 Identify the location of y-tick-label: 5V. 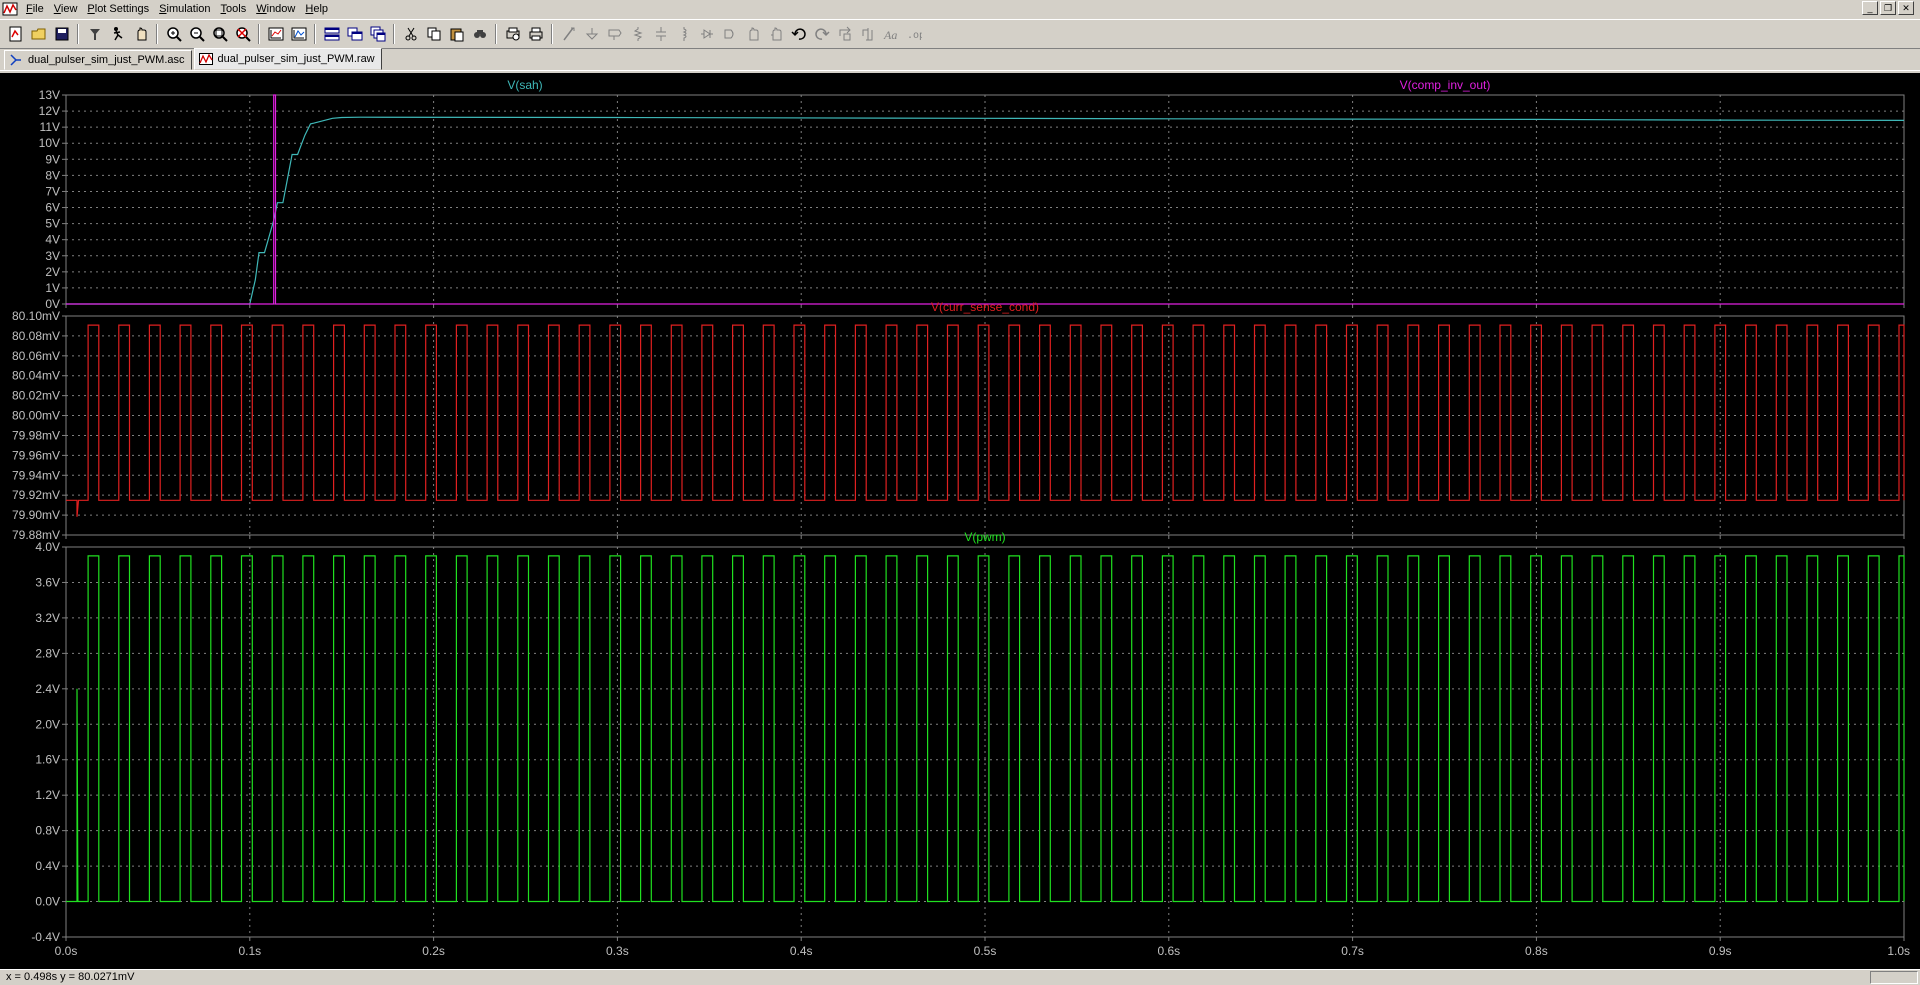
(52, 224).